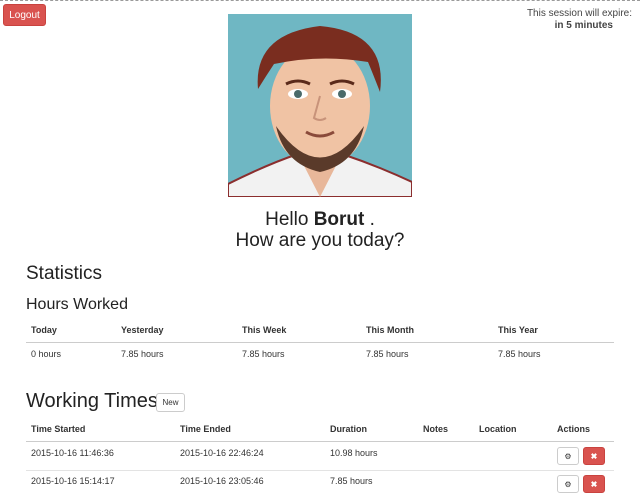  Describe the element at coordinates (320, 105) in the screenshot. I see `avatar` at that location.